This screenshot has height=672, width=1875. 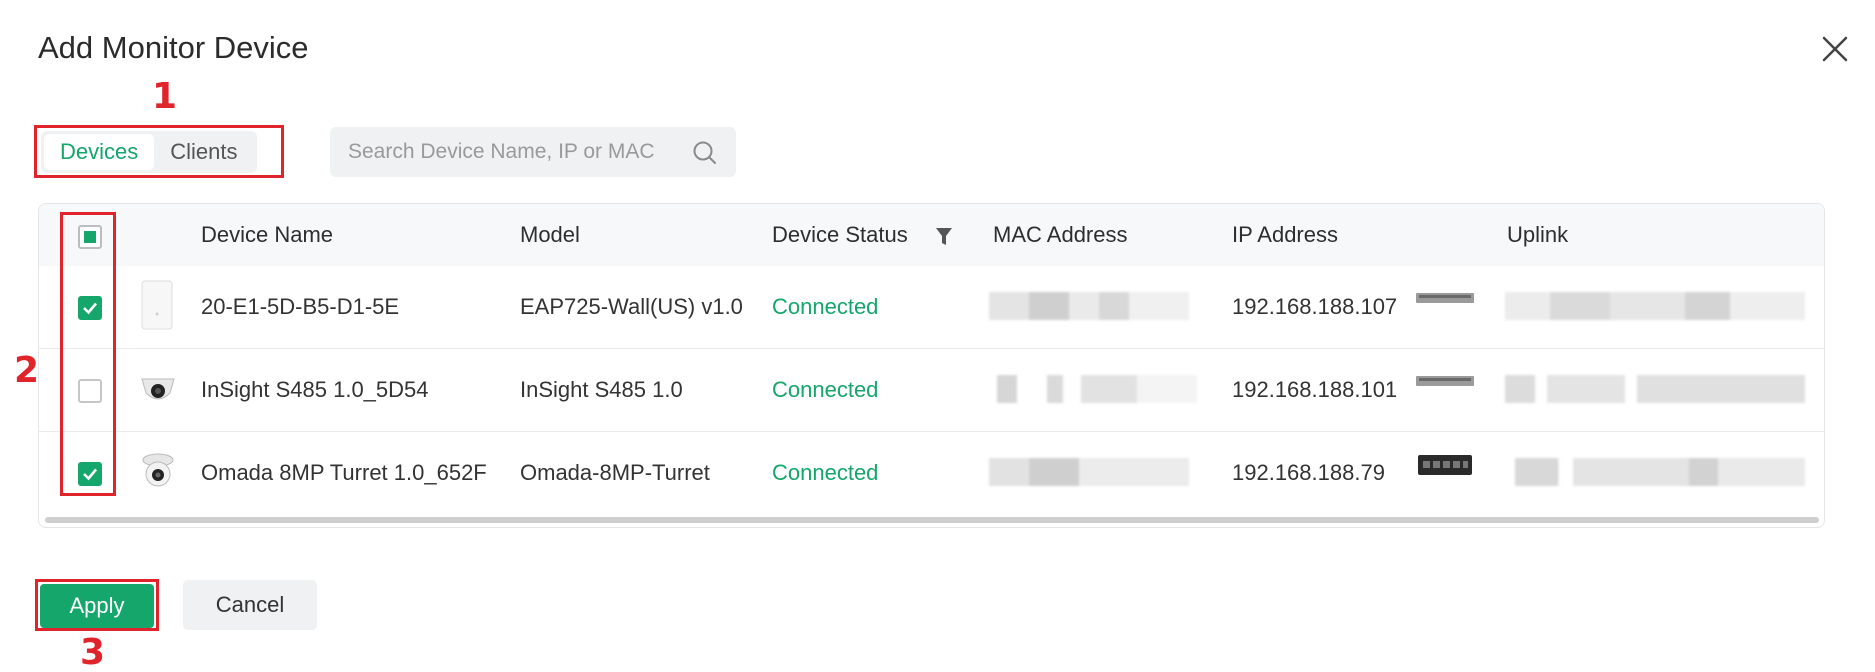 I want to click on ap-wall-icon, so click(x=157, y=305).